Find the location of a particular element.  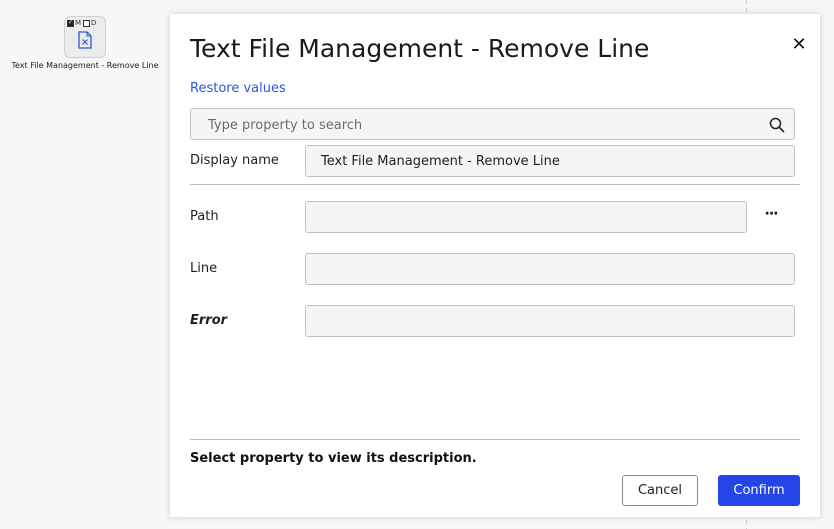

path-field is located at coordinates (526, 217).